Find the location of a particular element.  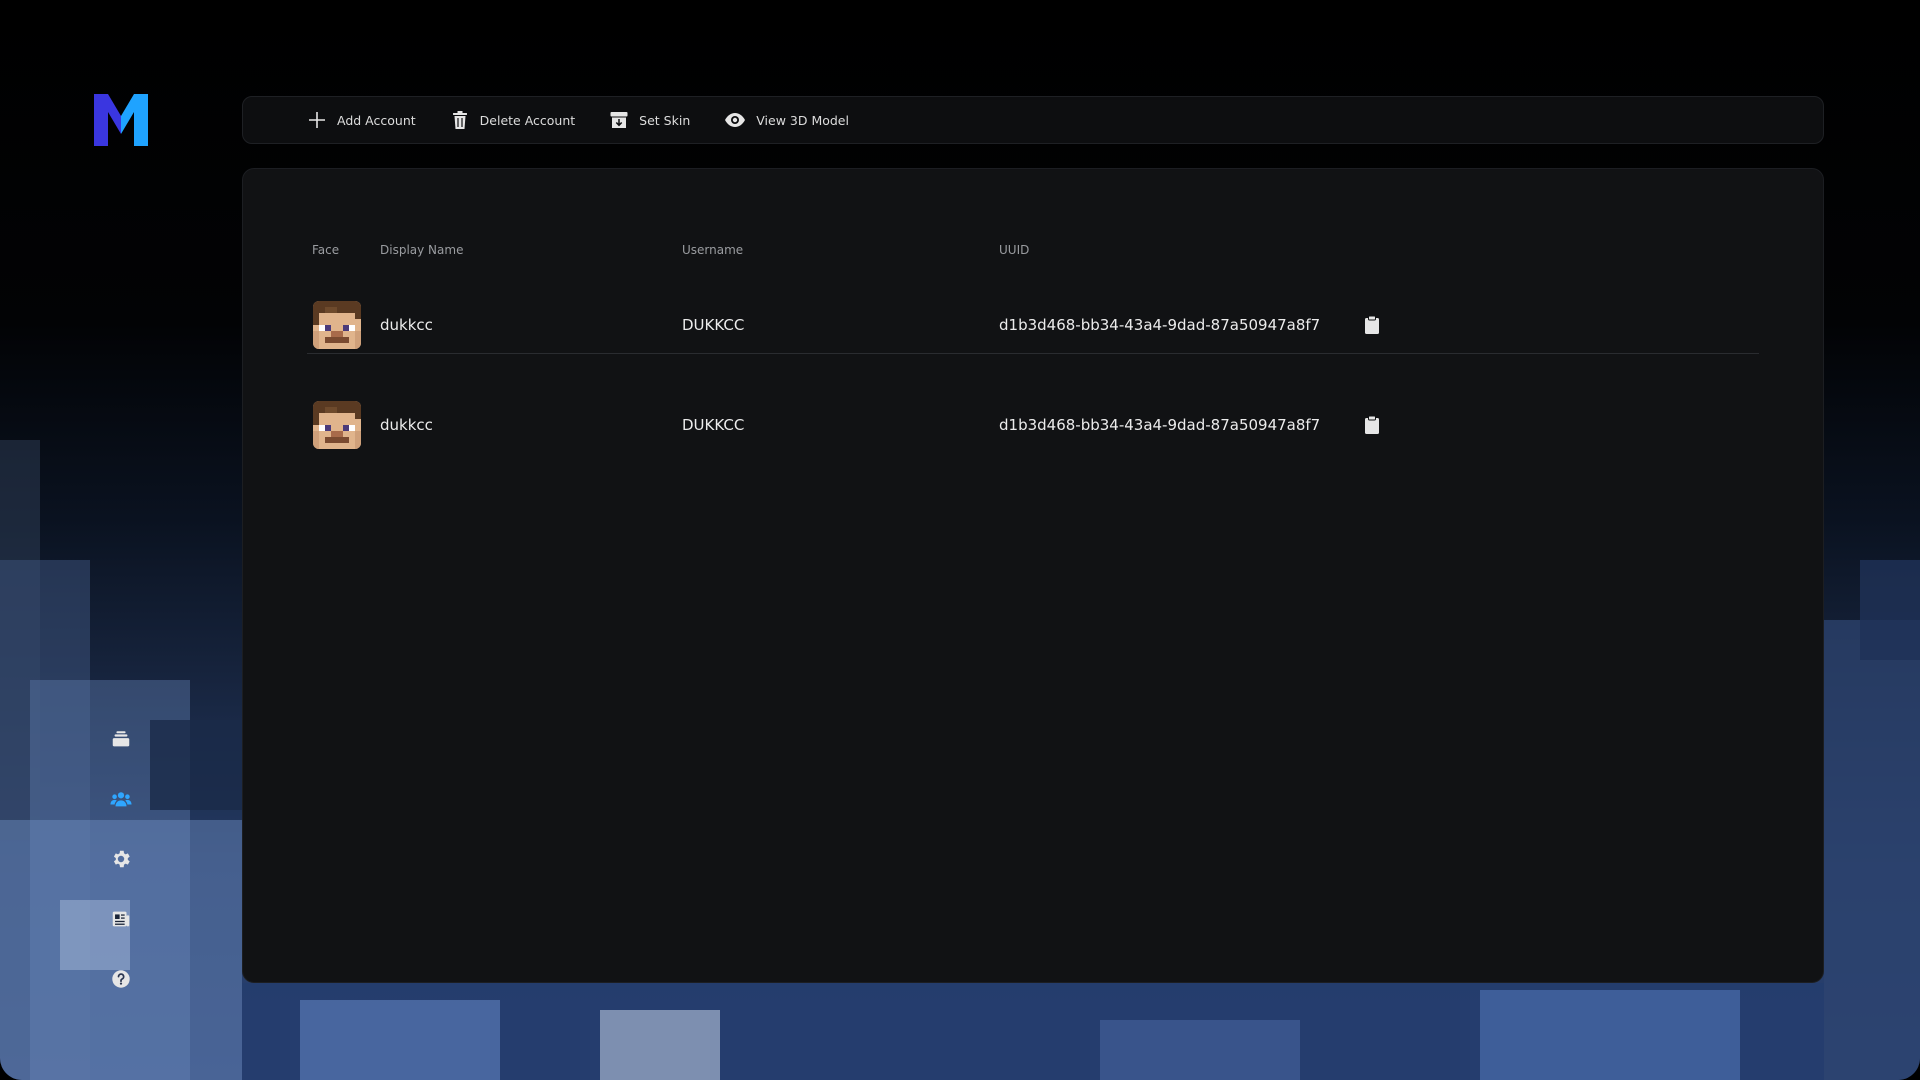

delete-account-label: Delete Account is located at coordinates (527, 120).